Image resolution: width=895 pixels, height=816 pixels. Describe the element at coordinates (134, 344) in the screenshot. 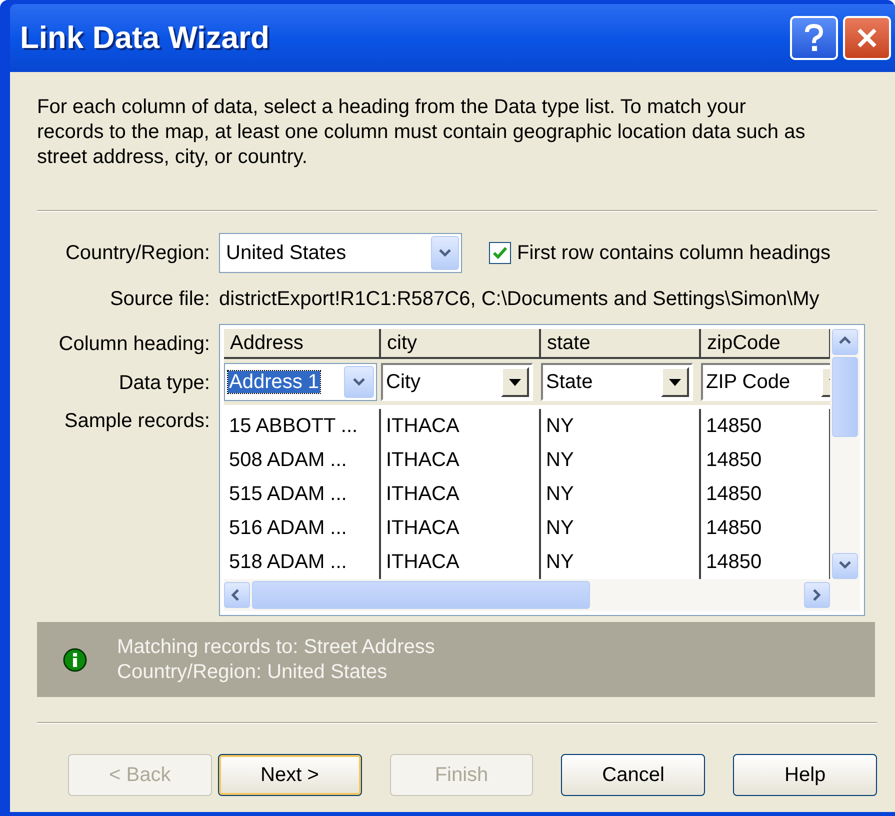

I see `grid-row-label: Column heading:` at that location.